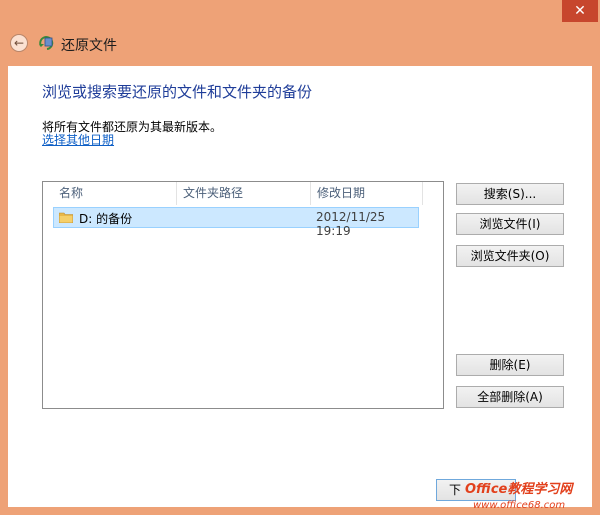 The height and width of the screenshot is (515, 600). Describe the element at coordinates (510, 365) in the screenshot. I see `remove-button: 删除(E)` at that location.